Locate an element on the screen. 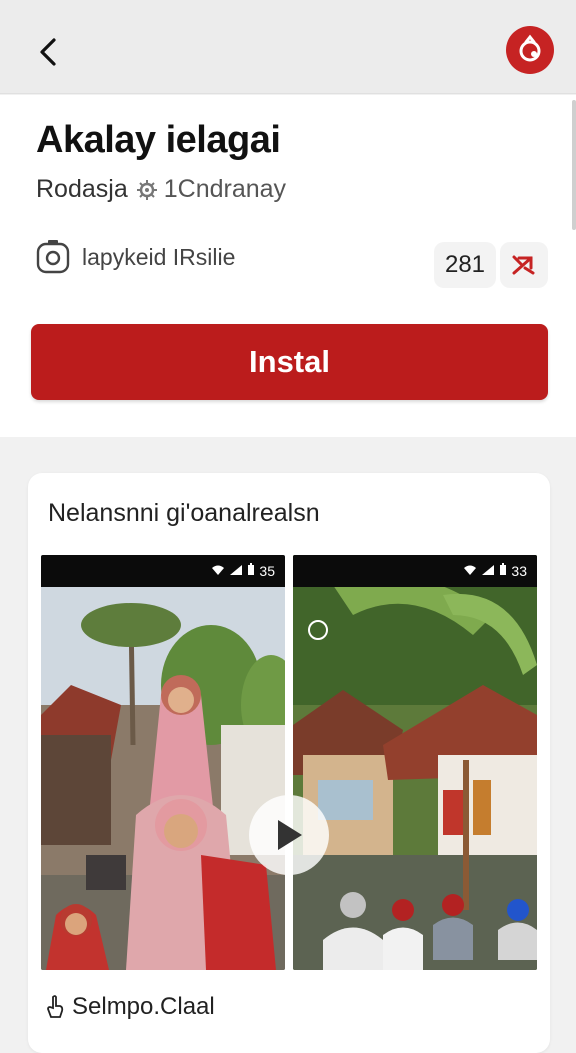  cross-arrow-icon is located at coordinates (523, 265).